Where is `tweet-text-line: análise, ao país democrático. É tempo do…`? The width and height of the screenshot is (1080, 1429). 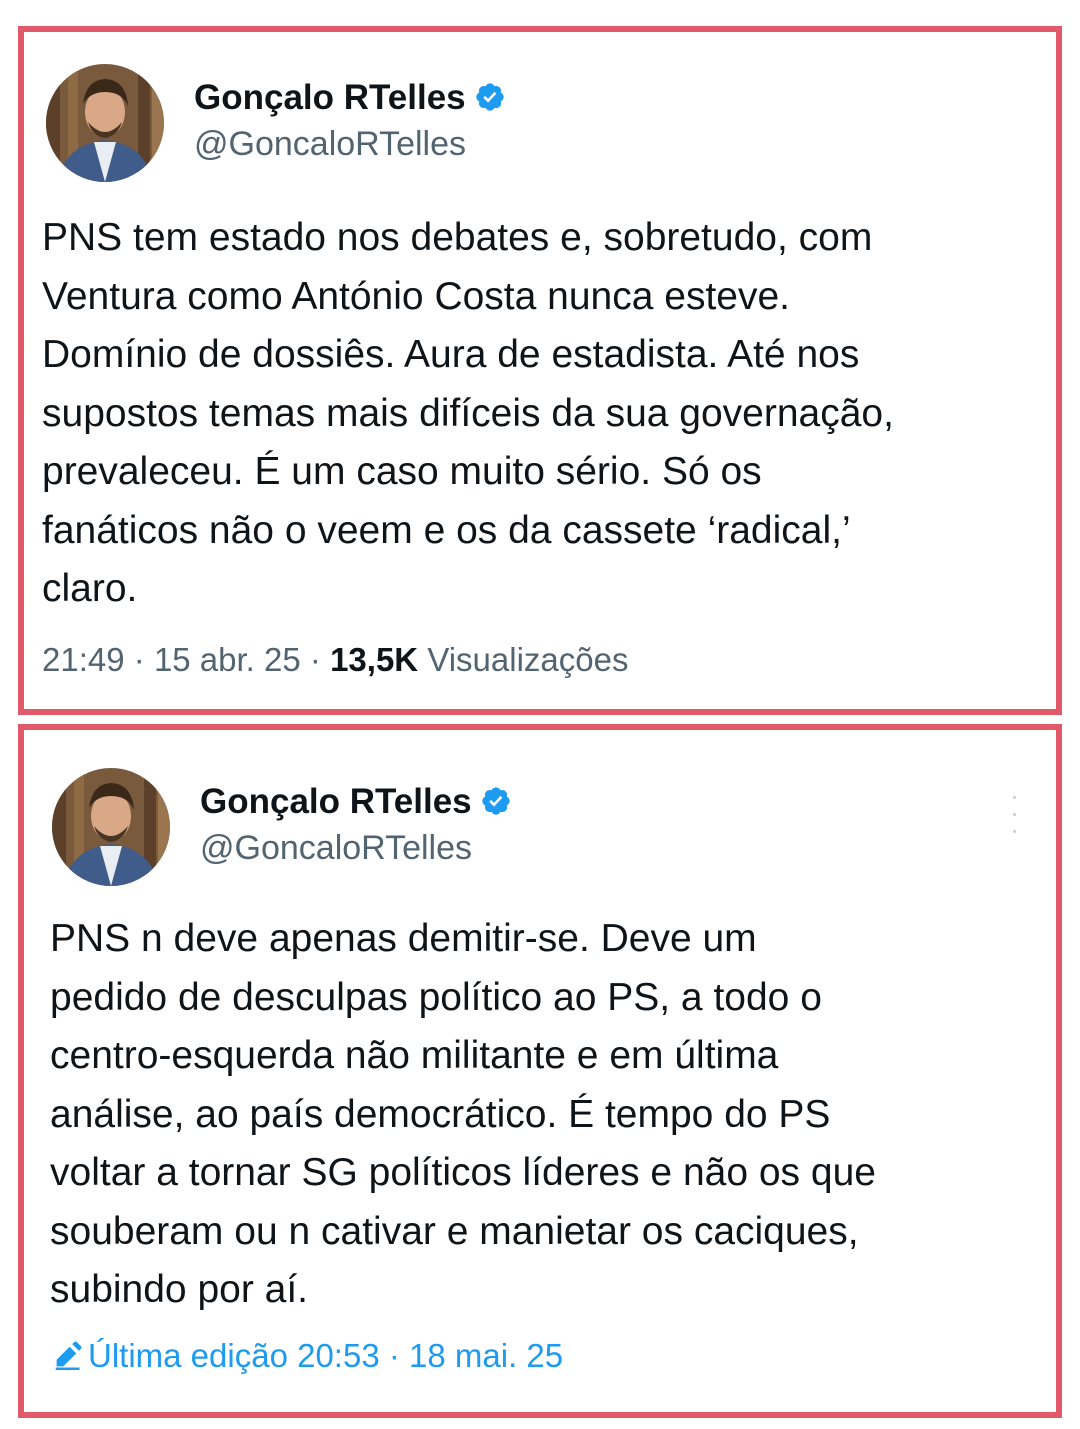
tweet-text-line: análise, ao país democrático. É tempo do… is located at coordinates (440, 1114).